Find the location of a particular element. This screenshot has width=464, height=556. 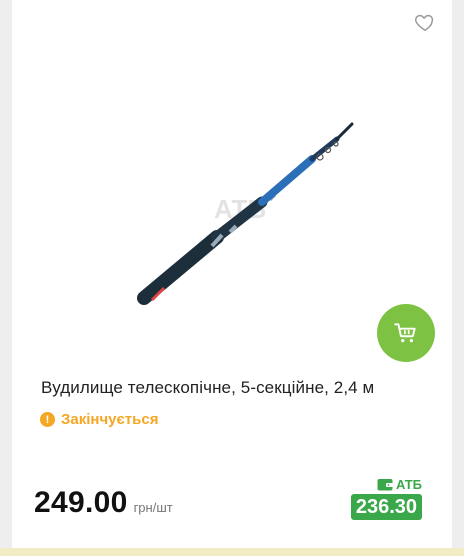

atb-offer: АТБ 236.30 is located at coordinates (386, 498).